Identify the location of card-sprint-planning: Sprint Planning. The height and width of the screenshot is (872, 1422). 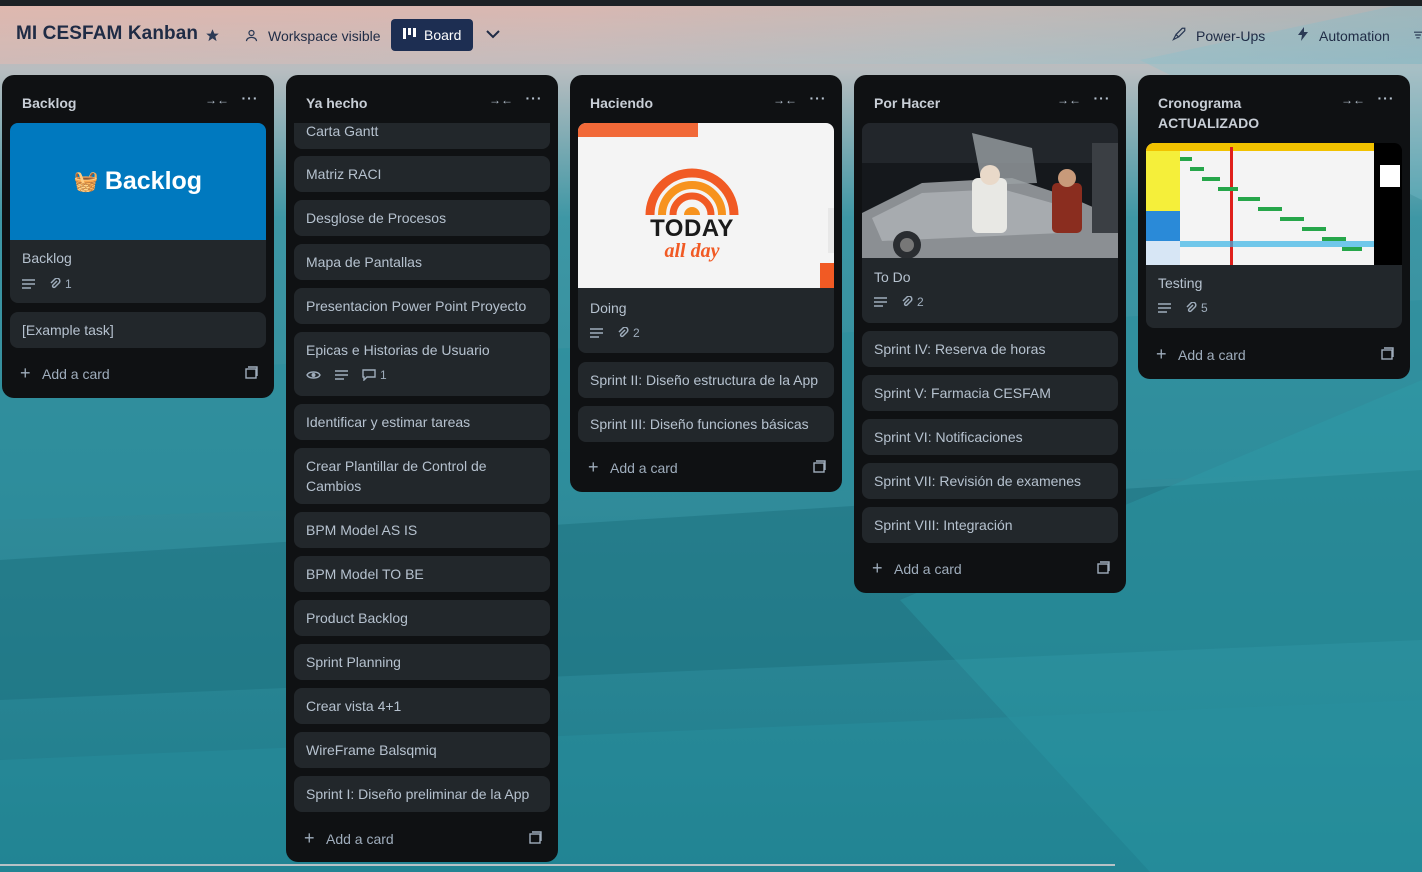
(422, 662).